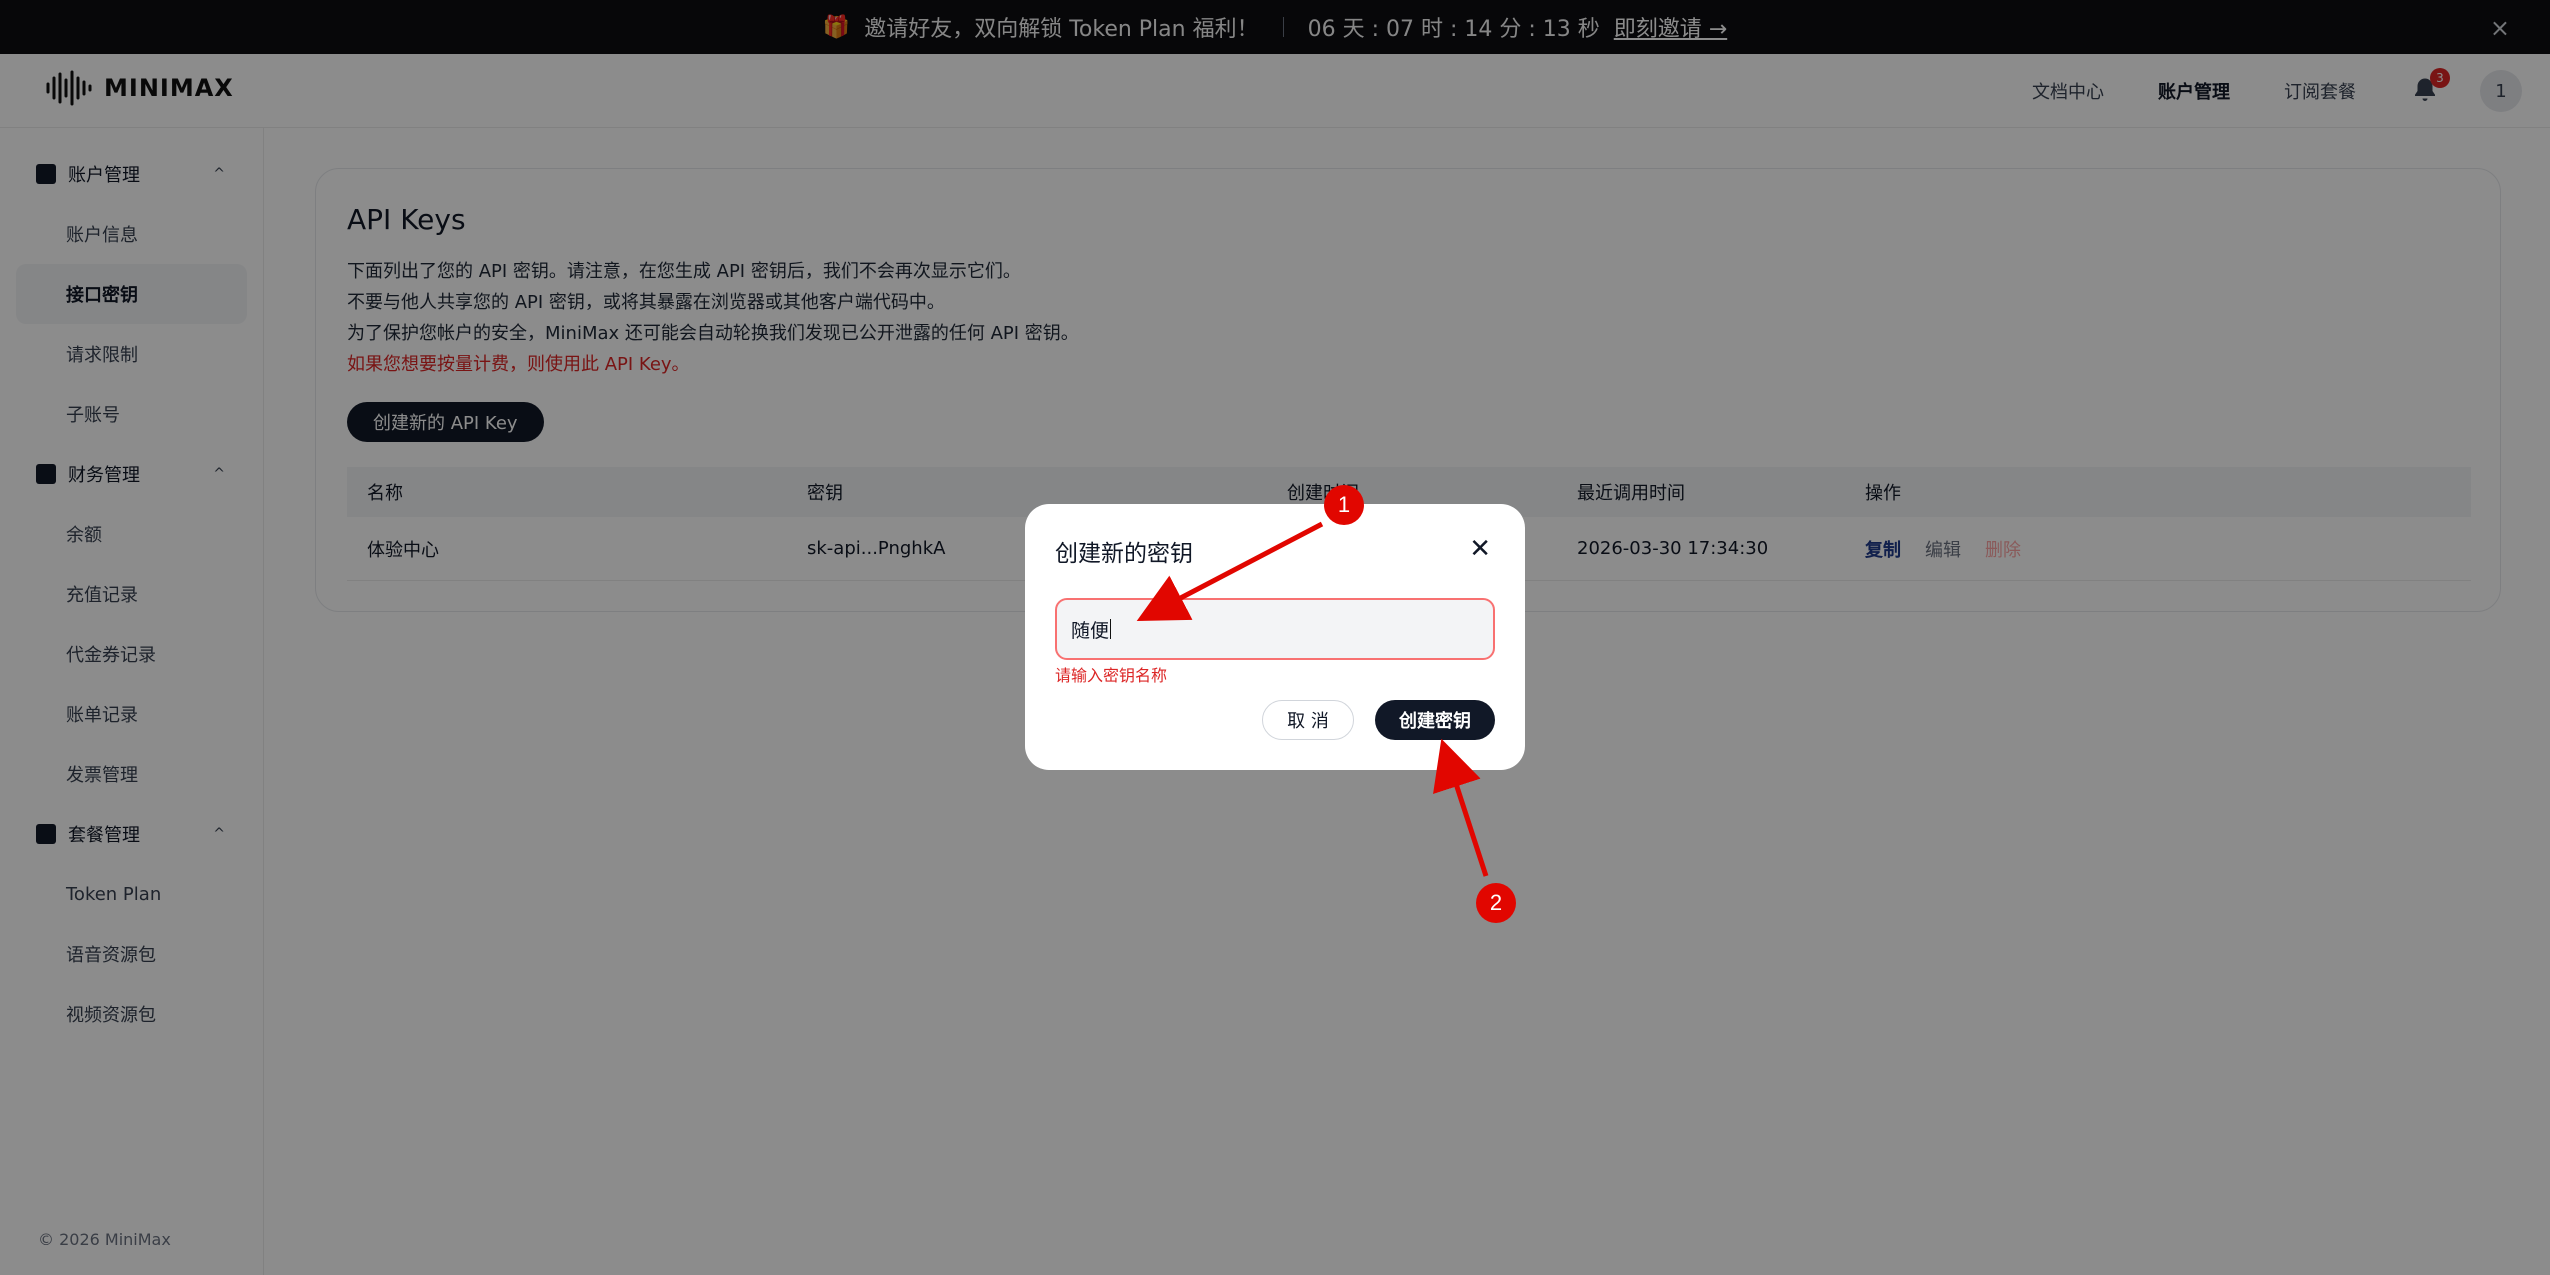  I want to click on dialog-title: 创建新的密钥, so click(1124, 554).